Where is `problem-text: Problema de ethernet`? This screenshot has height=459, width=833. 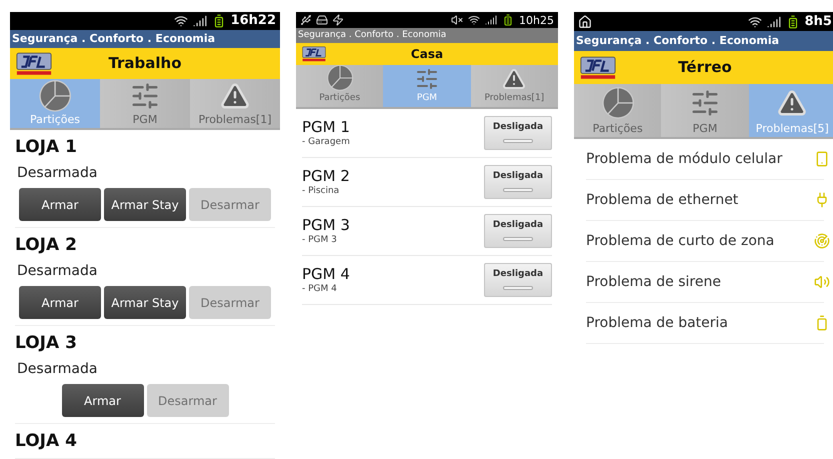
problem-text: Problema de ethernet is located at coordinates (662, 200).